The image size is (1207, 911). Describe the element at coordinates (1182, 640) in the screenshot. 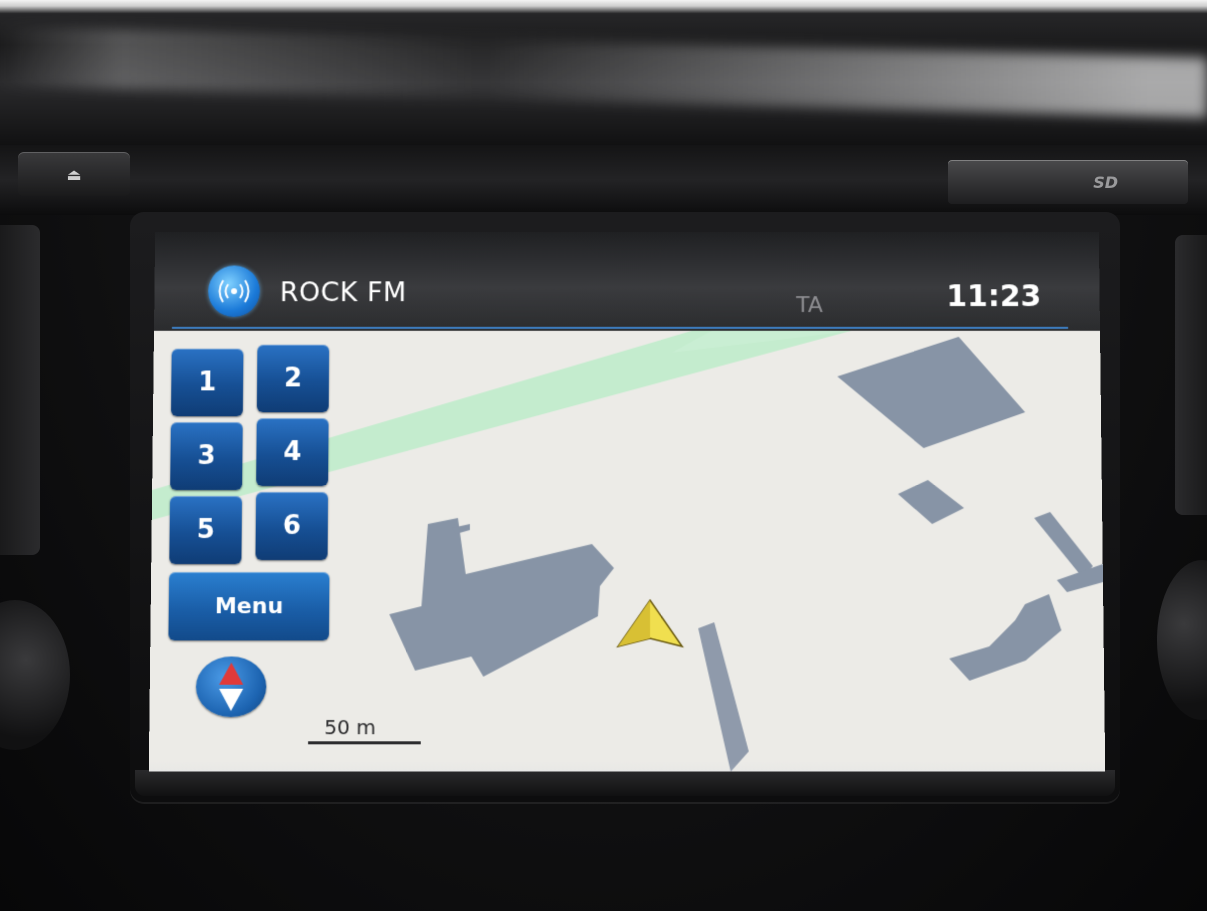

I see `tune-knob` at that location.